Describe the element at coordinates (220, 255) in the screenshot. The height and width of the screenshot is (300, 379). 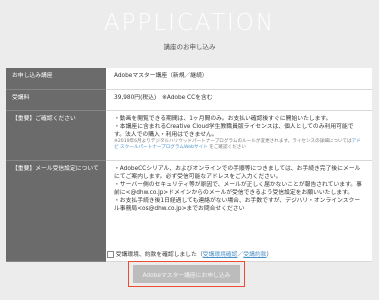
I see `environment-check-link: 受講環境確認` at that location.